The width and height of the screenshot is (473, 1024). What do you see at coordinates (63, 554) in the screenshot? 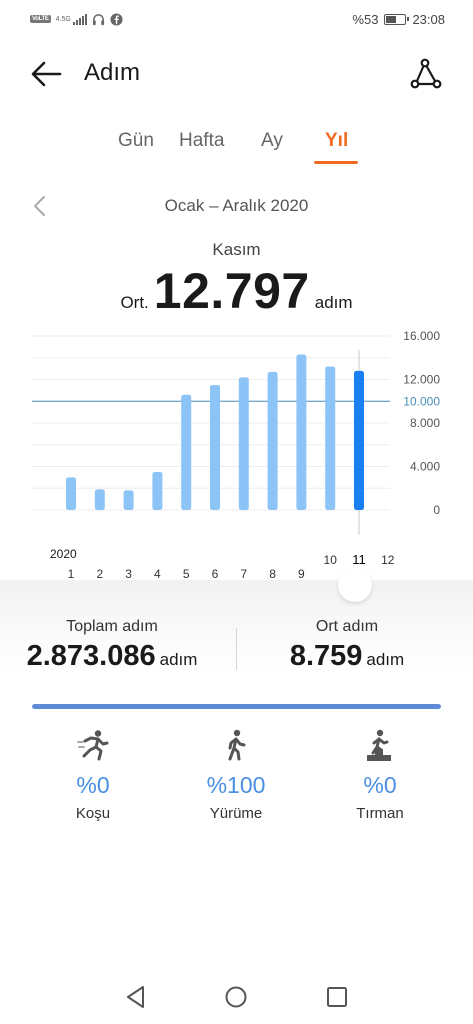
I see `year-label: 2020` at bounding box center [63, 554].